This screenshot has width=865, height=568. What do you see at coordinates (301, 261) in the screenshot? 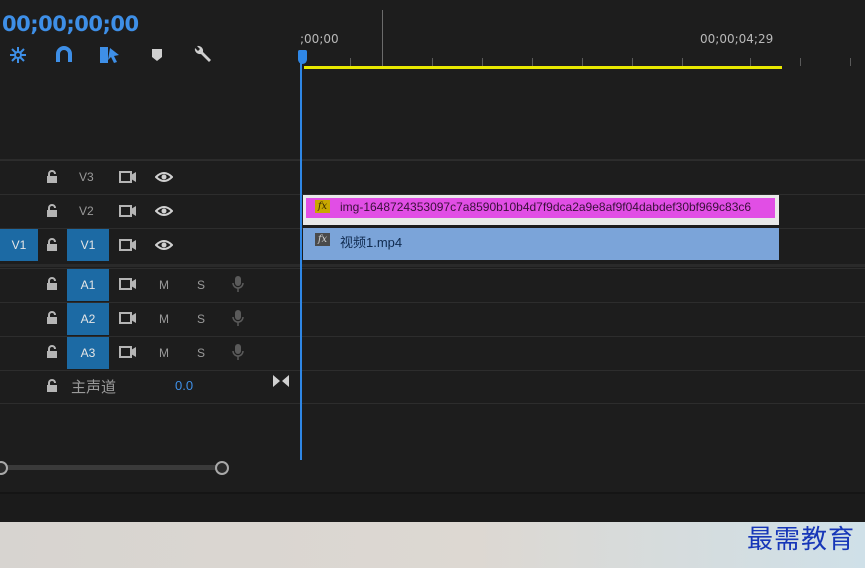
I see `playhead-line` at bounding box center [301, 261].